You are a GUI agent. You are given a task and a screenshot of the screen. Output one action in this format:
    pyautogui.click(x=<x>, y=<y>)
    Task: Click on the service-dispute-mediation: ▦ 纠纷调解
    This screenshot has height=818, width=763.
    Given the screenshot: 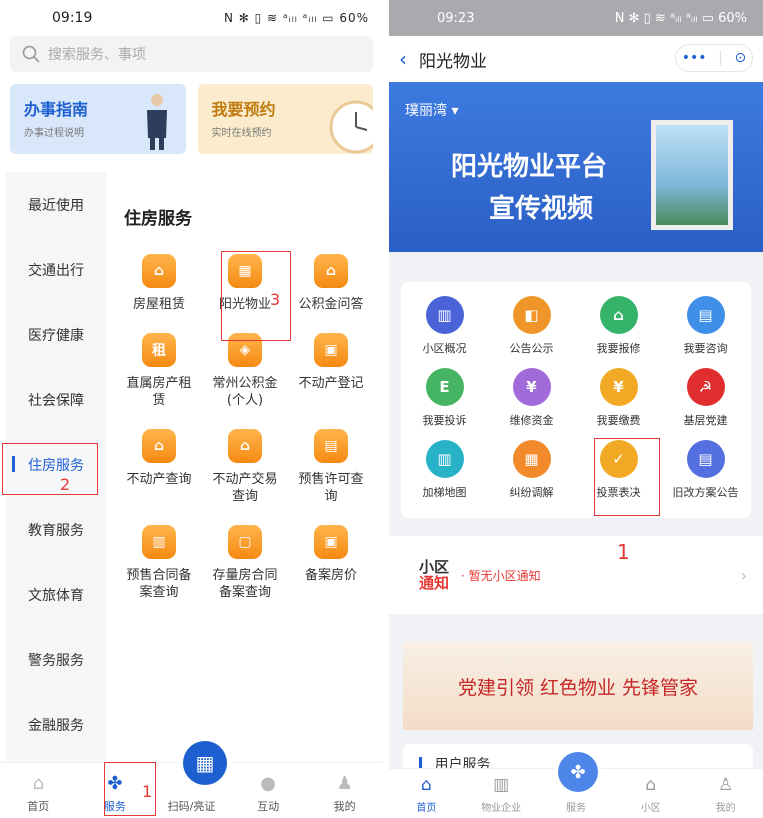 What is the action you would take?
    pyautogui.click(x=531, y=470)
    